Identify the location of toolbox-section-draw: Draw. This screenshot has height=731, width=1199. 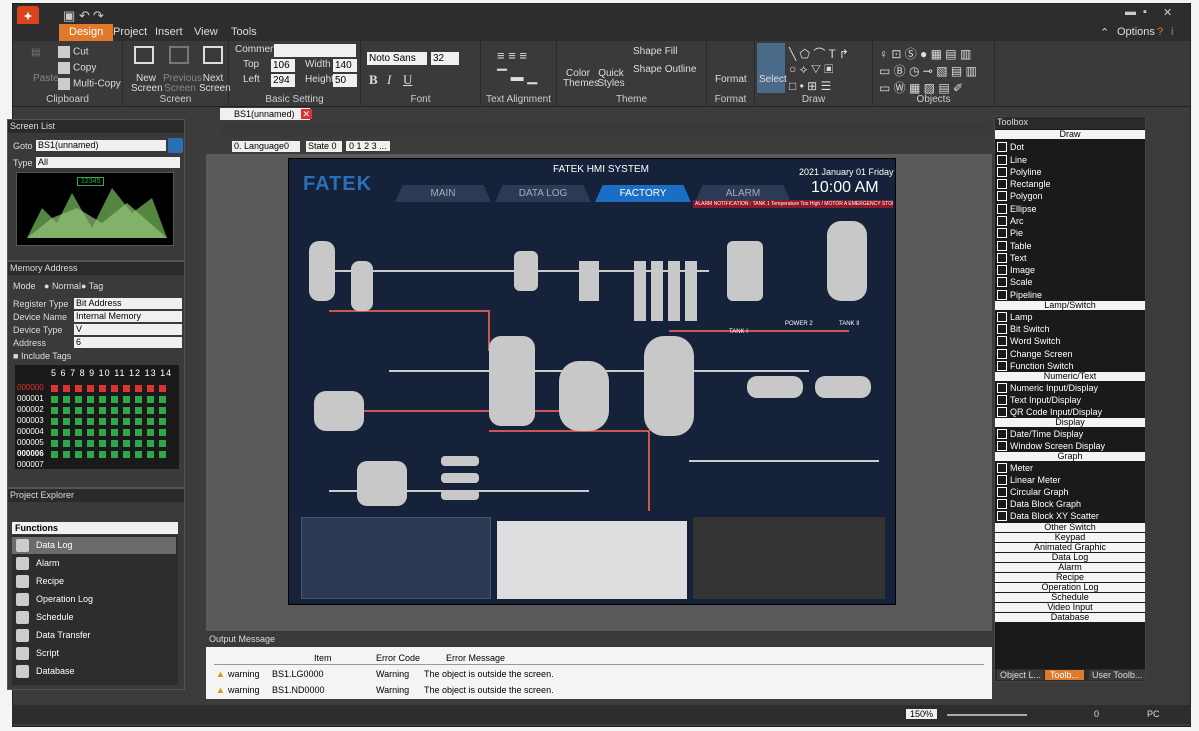
(1070, 134).